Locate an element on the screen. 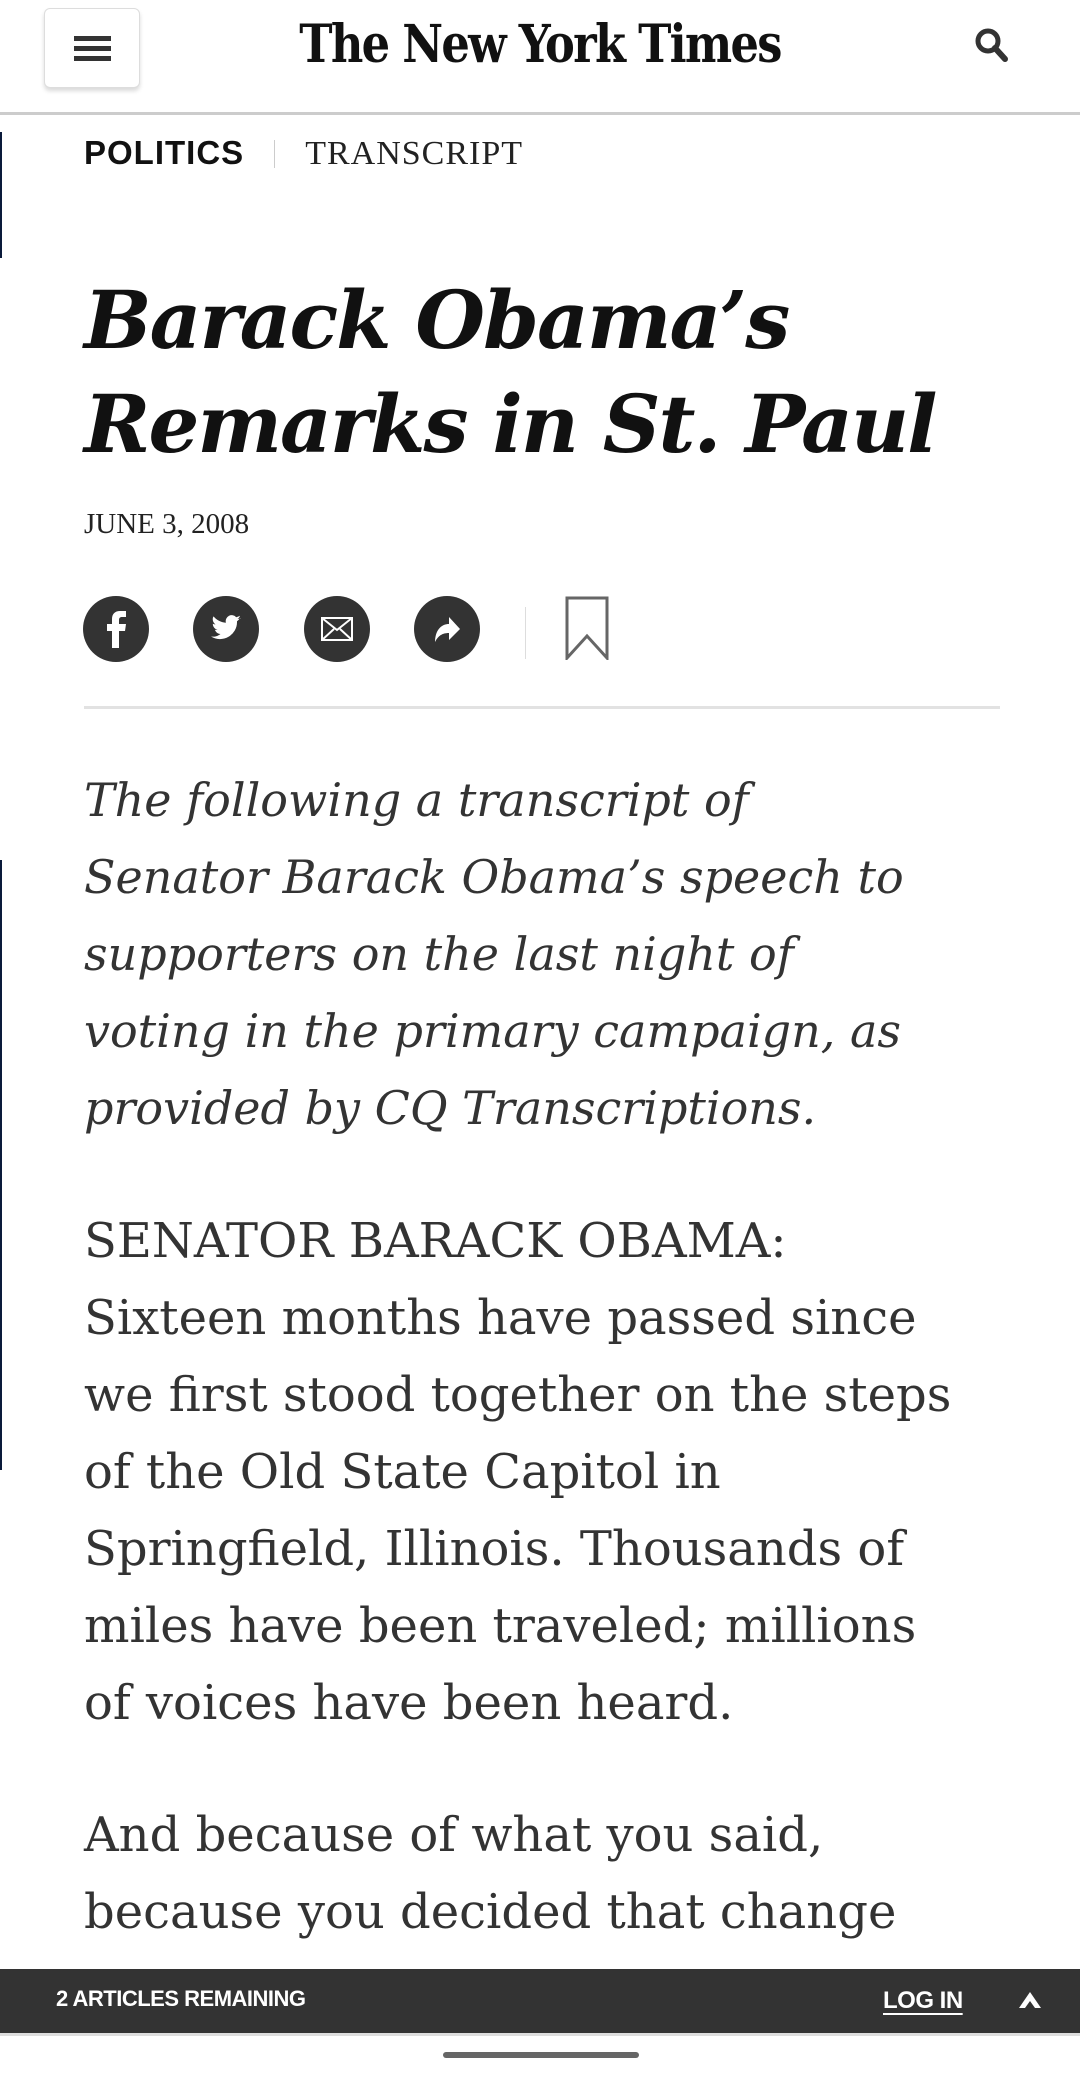  hamburger-icon is located at coordinates (92, 38).